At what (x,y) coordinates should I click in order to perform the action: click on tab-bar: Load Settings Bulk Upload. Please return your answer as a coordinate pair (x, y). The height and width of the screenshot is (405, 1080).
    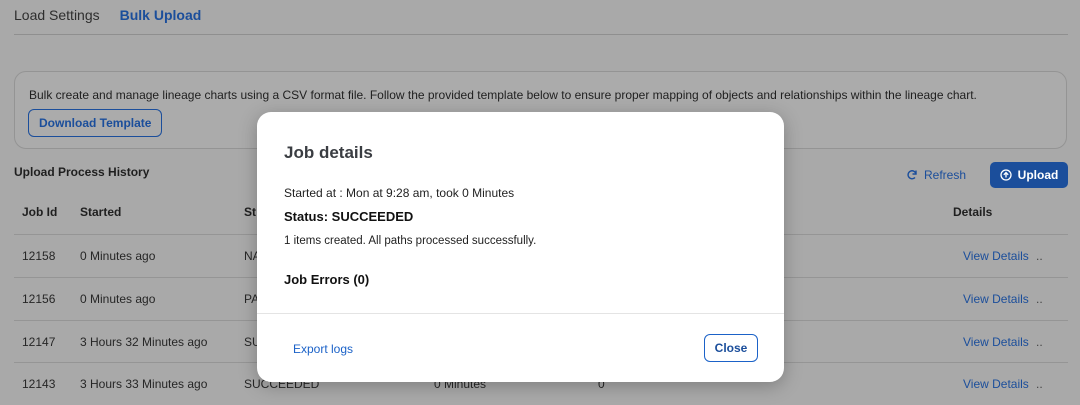
    Looking at the image, I should click on (107, 15).